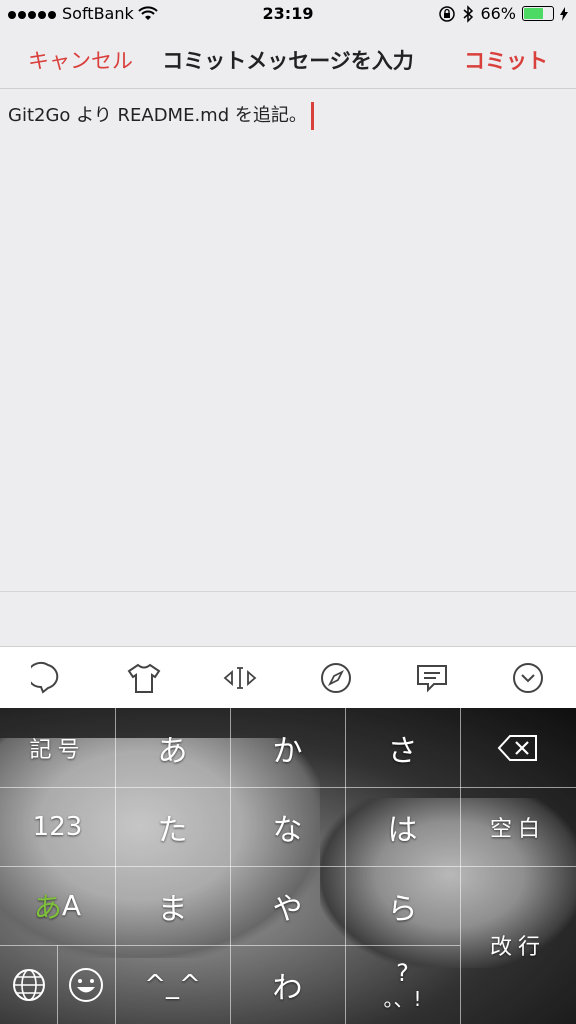  What do you see at coordinates (402, 905) in the screenshot?
I see `key-ra: ら` at bounding box center [402, 905].